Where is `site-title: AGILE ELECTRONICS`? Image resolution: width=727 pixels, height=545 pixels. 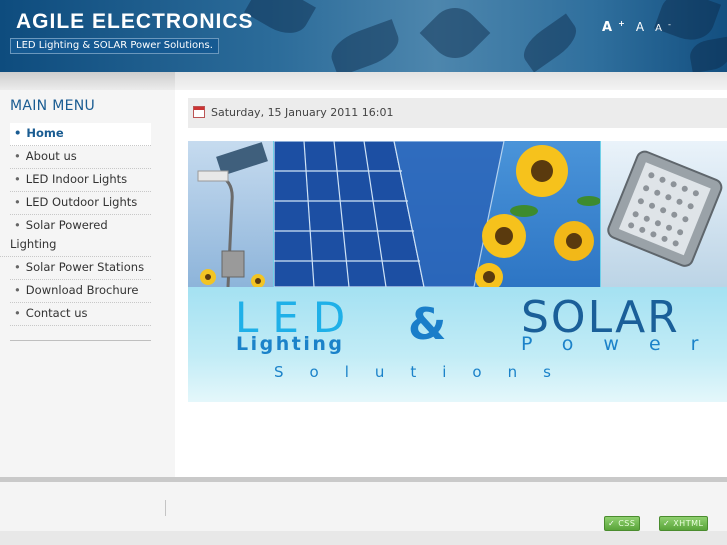 site-title: AGILE ELECTRONICS is located at coordinates (135, 22).